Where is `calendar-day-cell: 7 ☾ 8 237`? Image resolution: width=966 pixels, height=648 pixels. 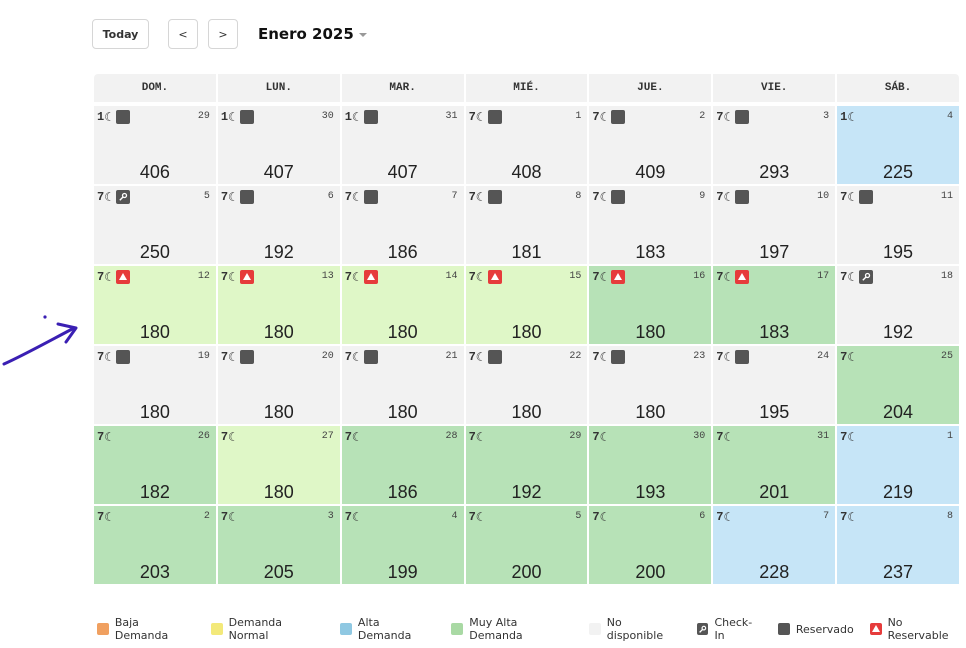 calendar-day-cell: 7 ☾ 8 237 is located at coordinates (898, 544).